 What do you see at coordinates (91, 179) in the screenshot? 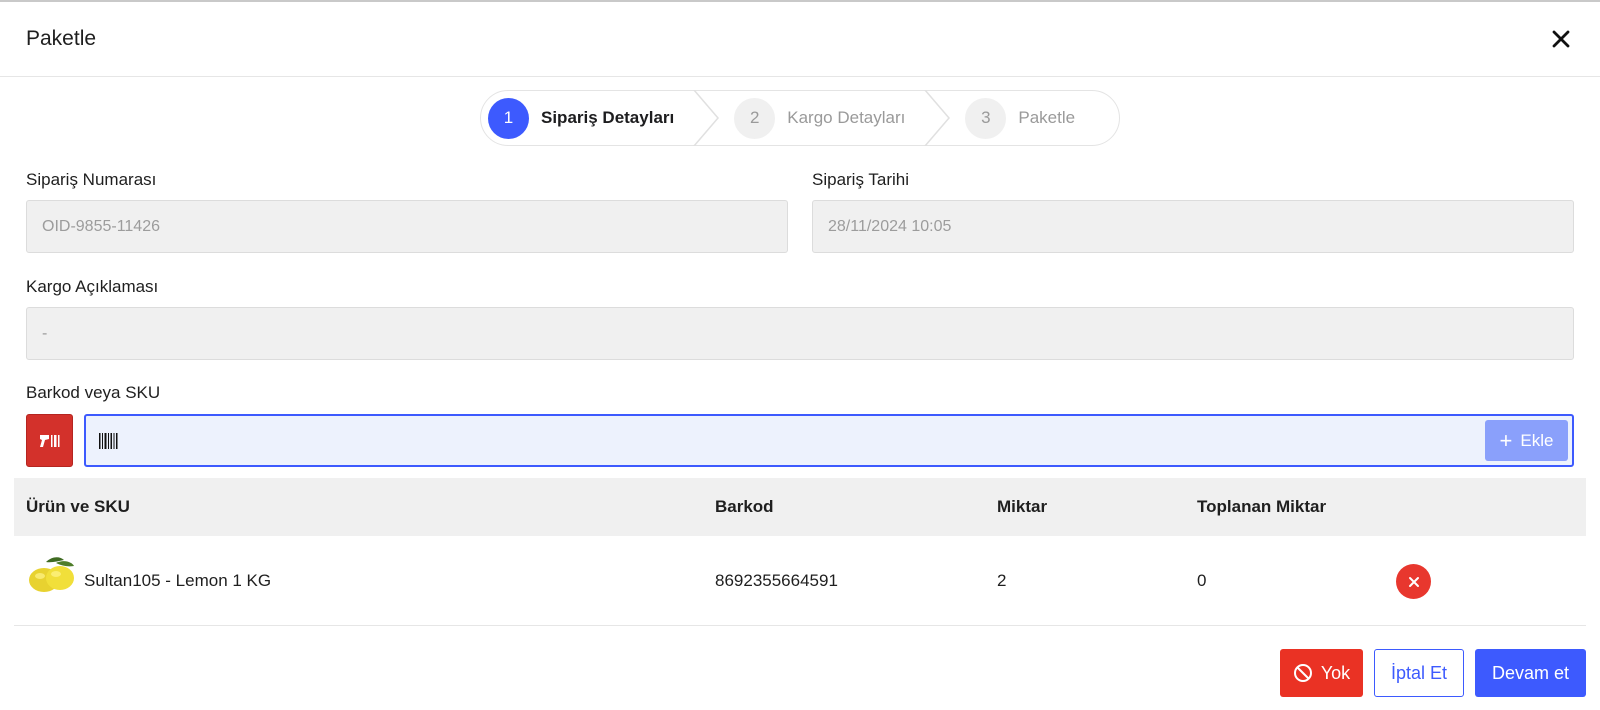
I see `order-number-label: Sipariş Numarası` at bounding box center [91, 179].